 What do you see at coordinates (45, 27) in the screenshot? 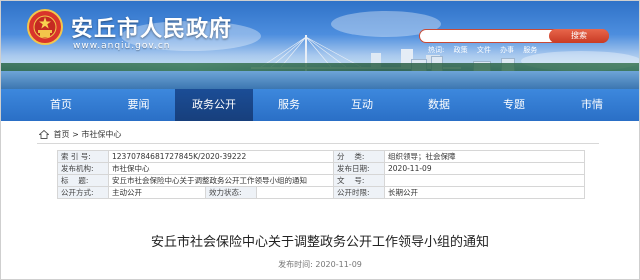
I see `national-emblem-icon` at bounding box center [45, 27].